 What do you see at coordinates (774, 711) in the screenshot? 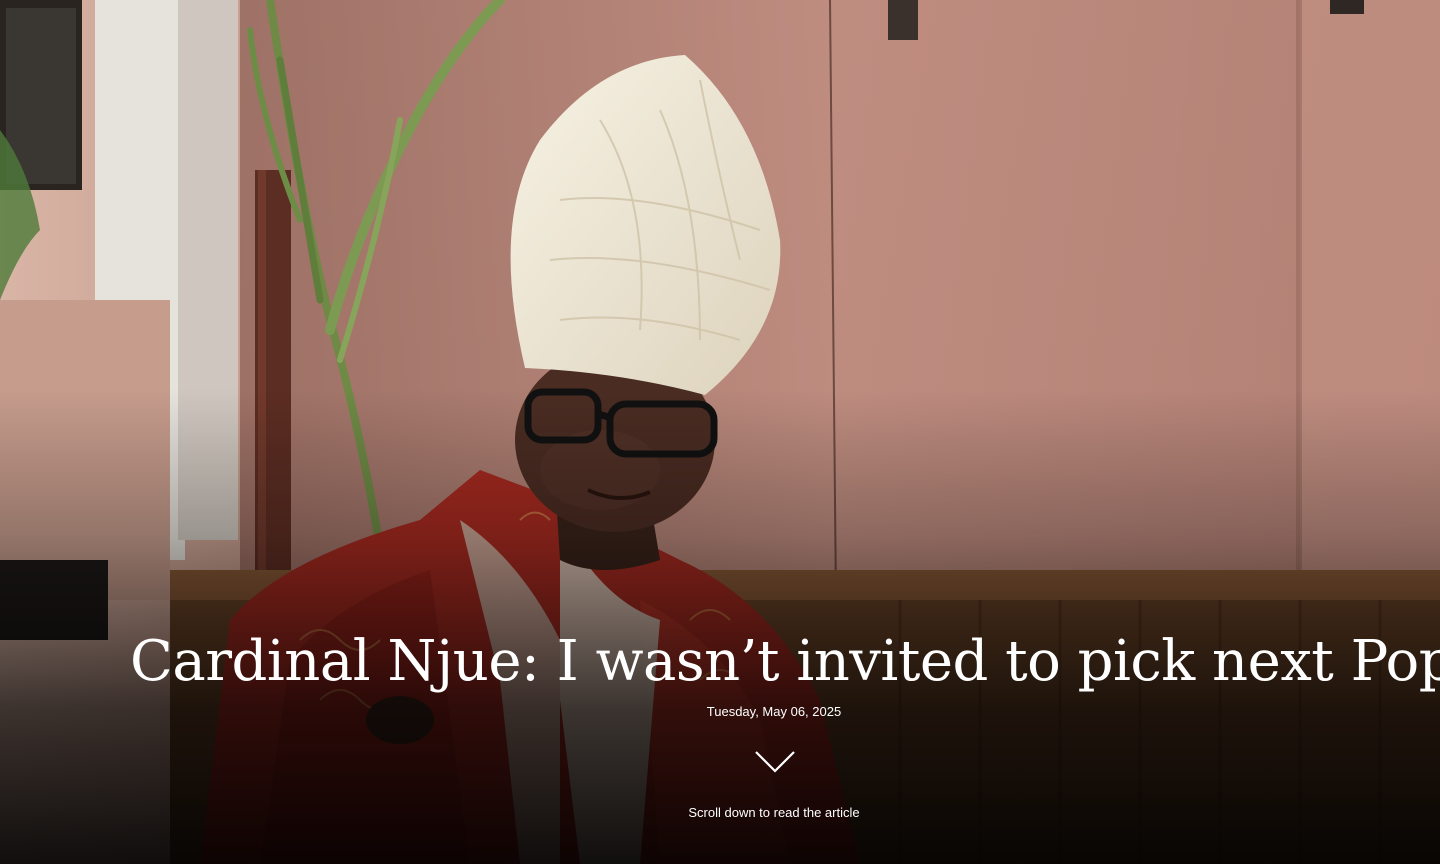
I see `article-date: Tuesday, May 06, 2025` at bounding box center [774, 711].